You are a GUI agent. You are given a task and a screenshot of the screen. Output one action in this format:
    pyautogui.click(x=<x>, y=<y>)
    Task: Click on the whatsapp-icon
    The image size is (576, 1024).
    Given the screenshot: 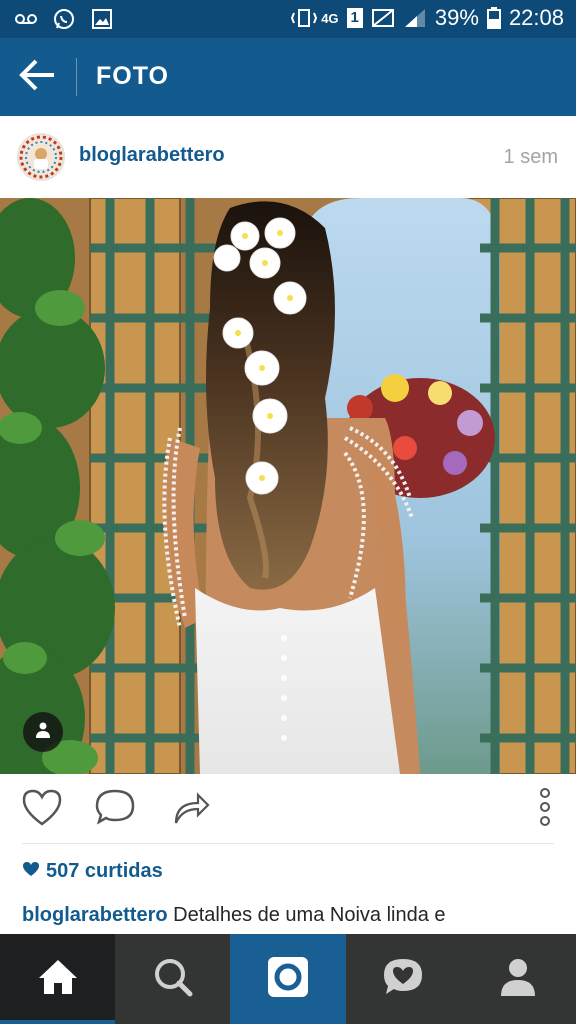 What is the action you would take?
    pyautogui.click(x=64, y=19)
    